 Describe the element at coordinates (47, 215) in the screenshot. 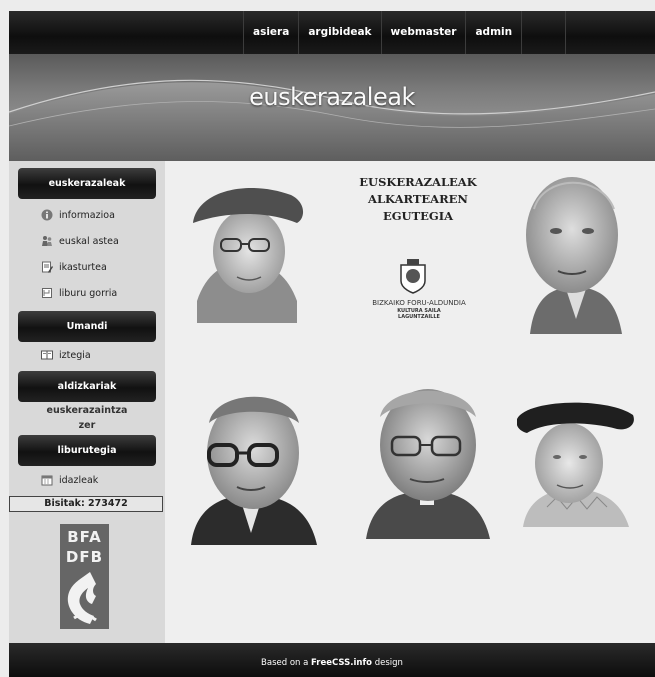

I see `info-icon` at that location.